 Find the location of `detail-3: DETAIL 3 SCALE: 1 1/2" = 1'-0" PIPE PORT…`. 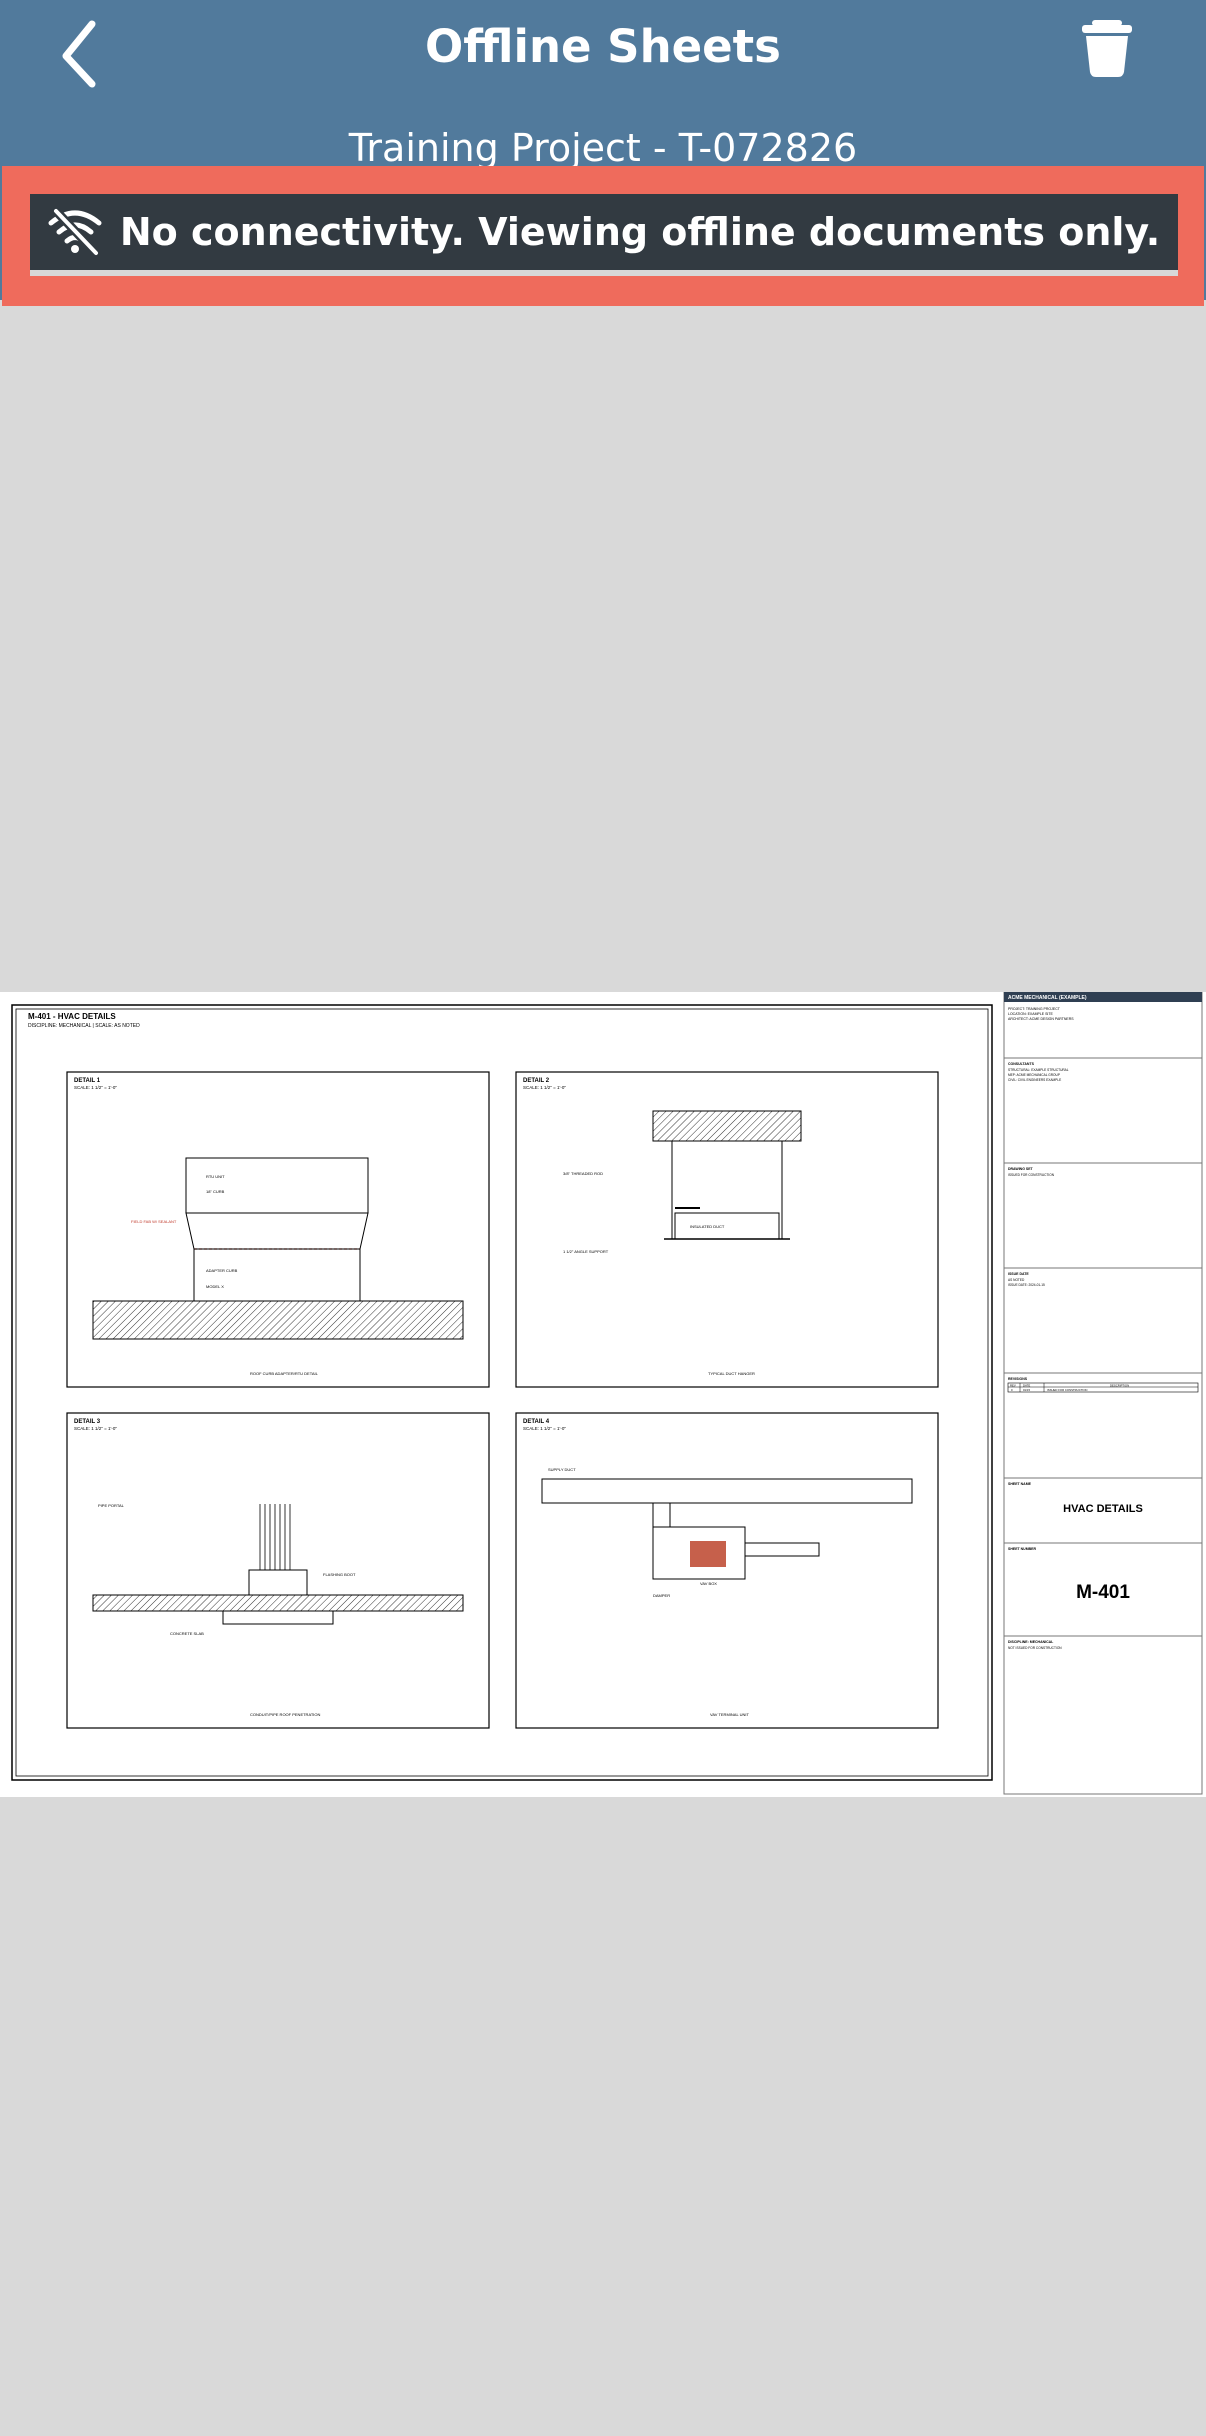

detail-3: DETAIL 3 SCALE: 1 1/2" = 1'-0" PIPE PORT… is located at coordinates (278, 1570).